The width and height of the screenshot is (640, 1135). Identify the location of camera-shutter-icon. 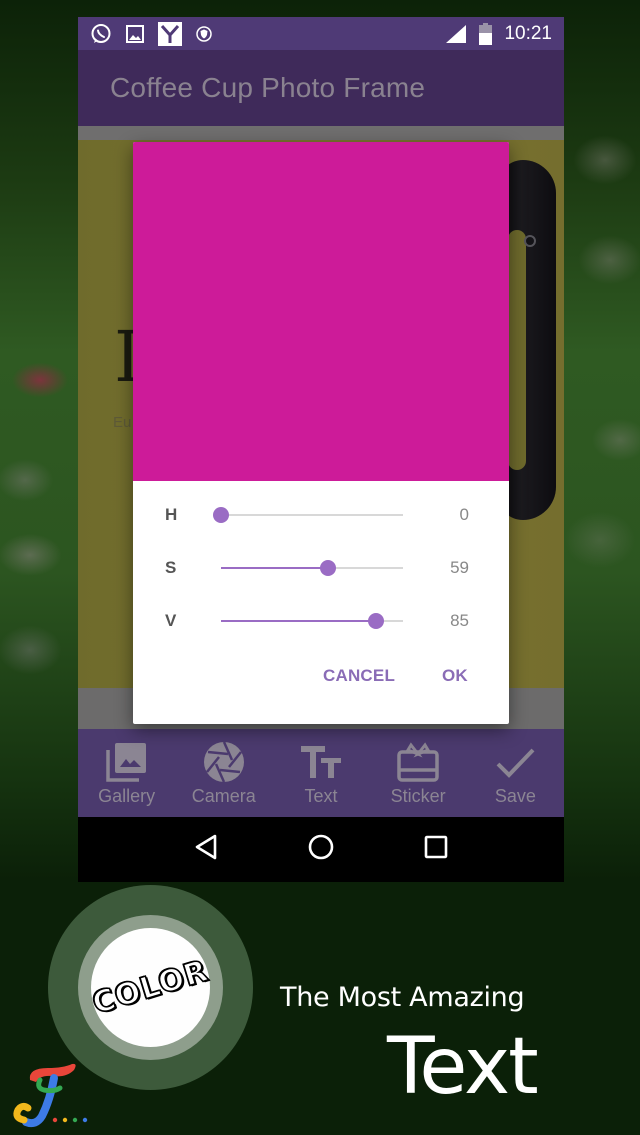
(224, 762).